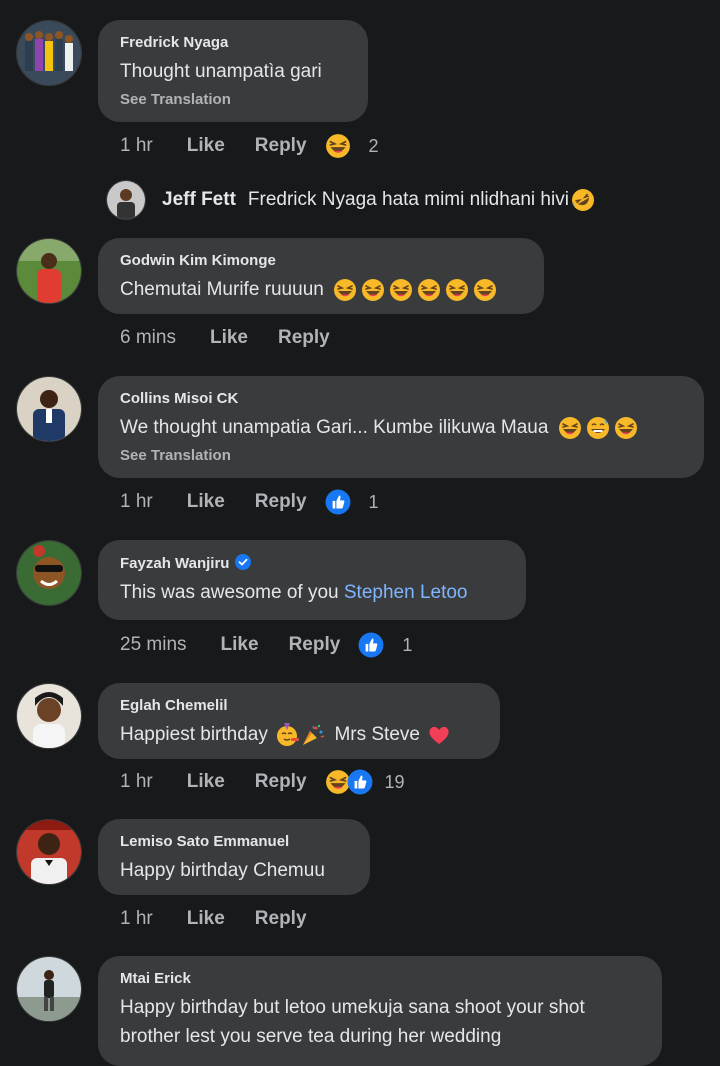 This screenshot has height=1066, width=720. What do you see at coordinates (352, 146) in the screenshot?
I see `reaction-summary: 2` at bounding box center [352, 146].